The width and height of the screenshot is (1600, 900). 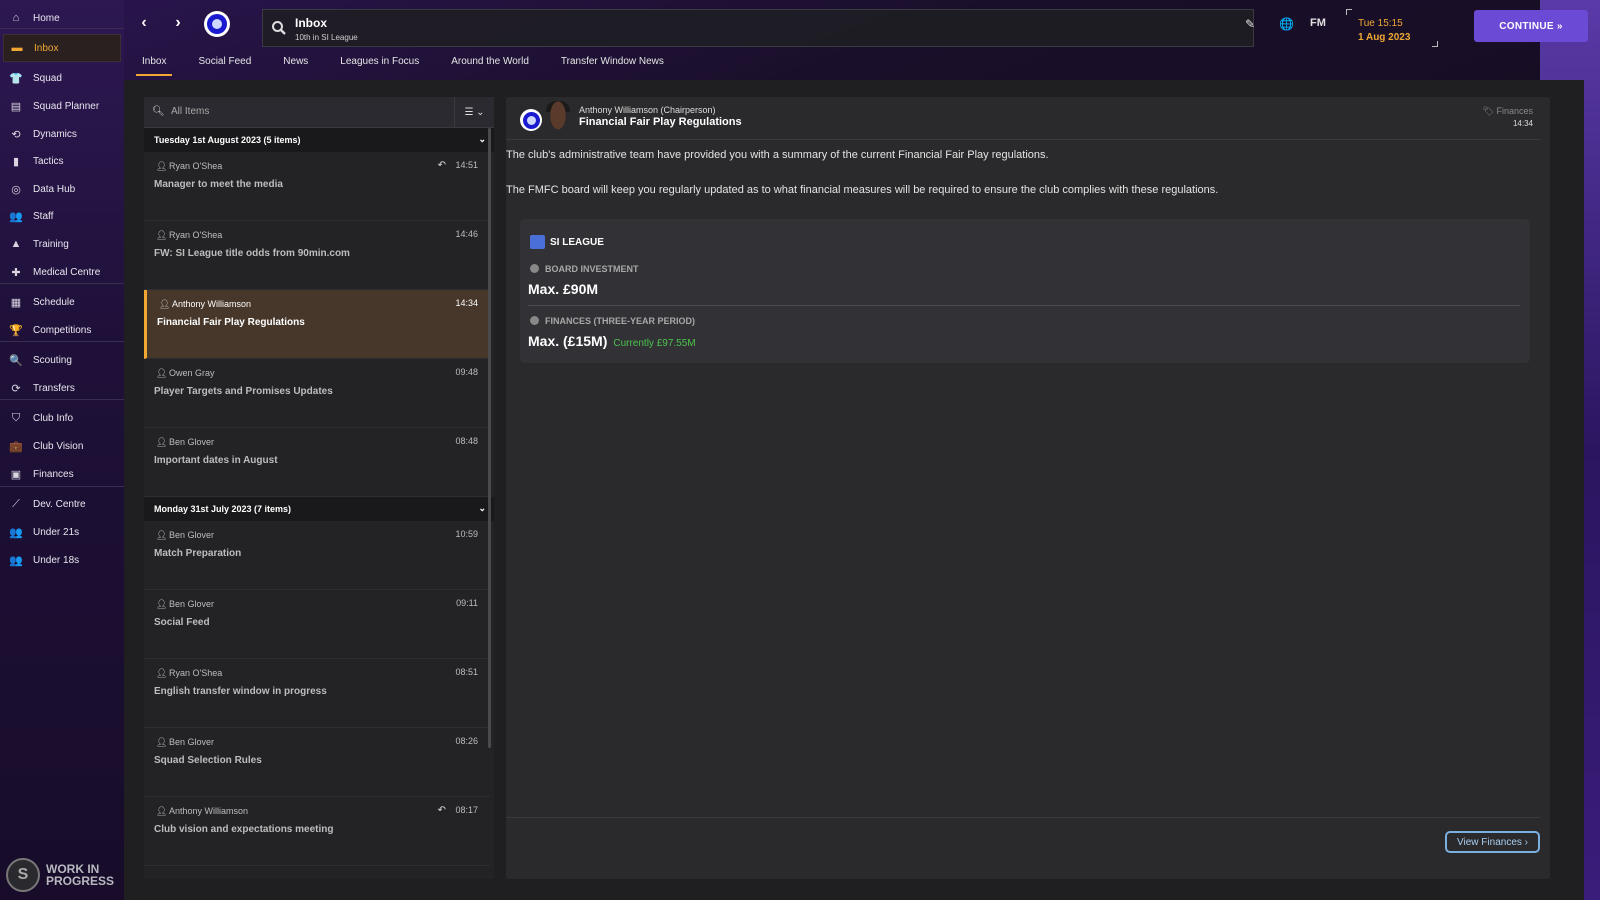 What do you see at coordinates (154, 64) in the screenshot?
I see `tab-inbox: Inbox` at bounding box center [154, 64].